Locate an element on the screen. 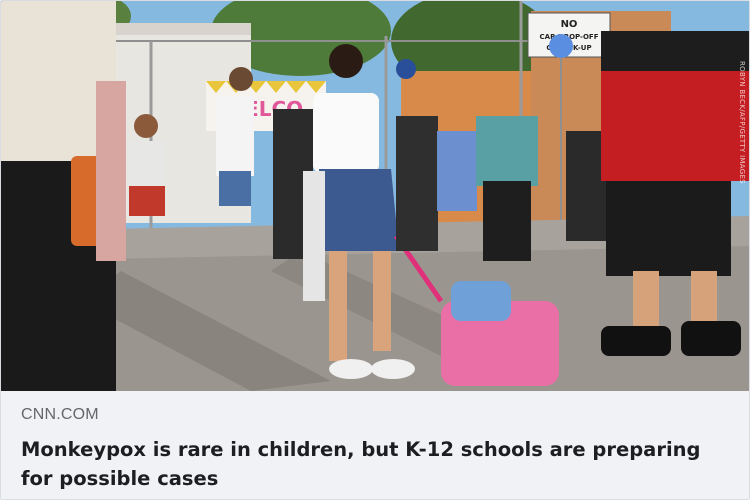  source-domain: CNN.COM is located at coordinates (60, 414).